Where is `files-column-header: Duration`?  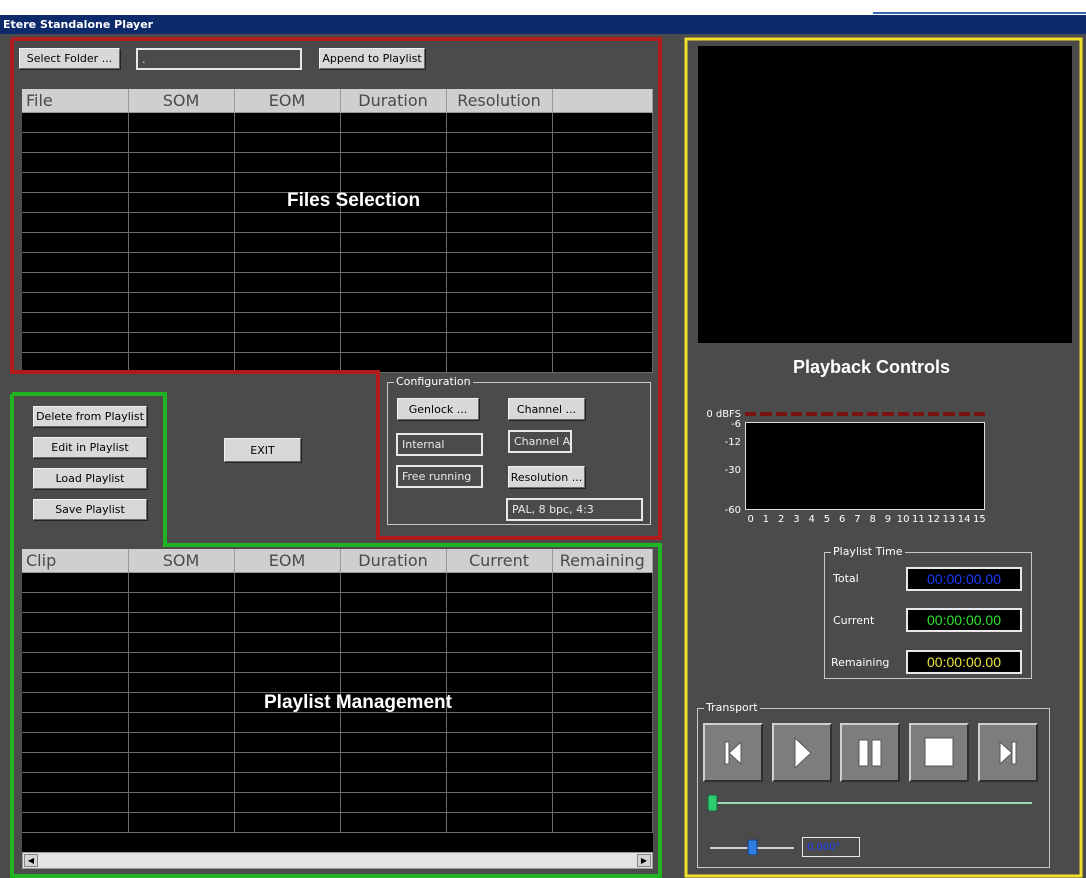 files-column-header: Duration is located at coordinates (393, 101).